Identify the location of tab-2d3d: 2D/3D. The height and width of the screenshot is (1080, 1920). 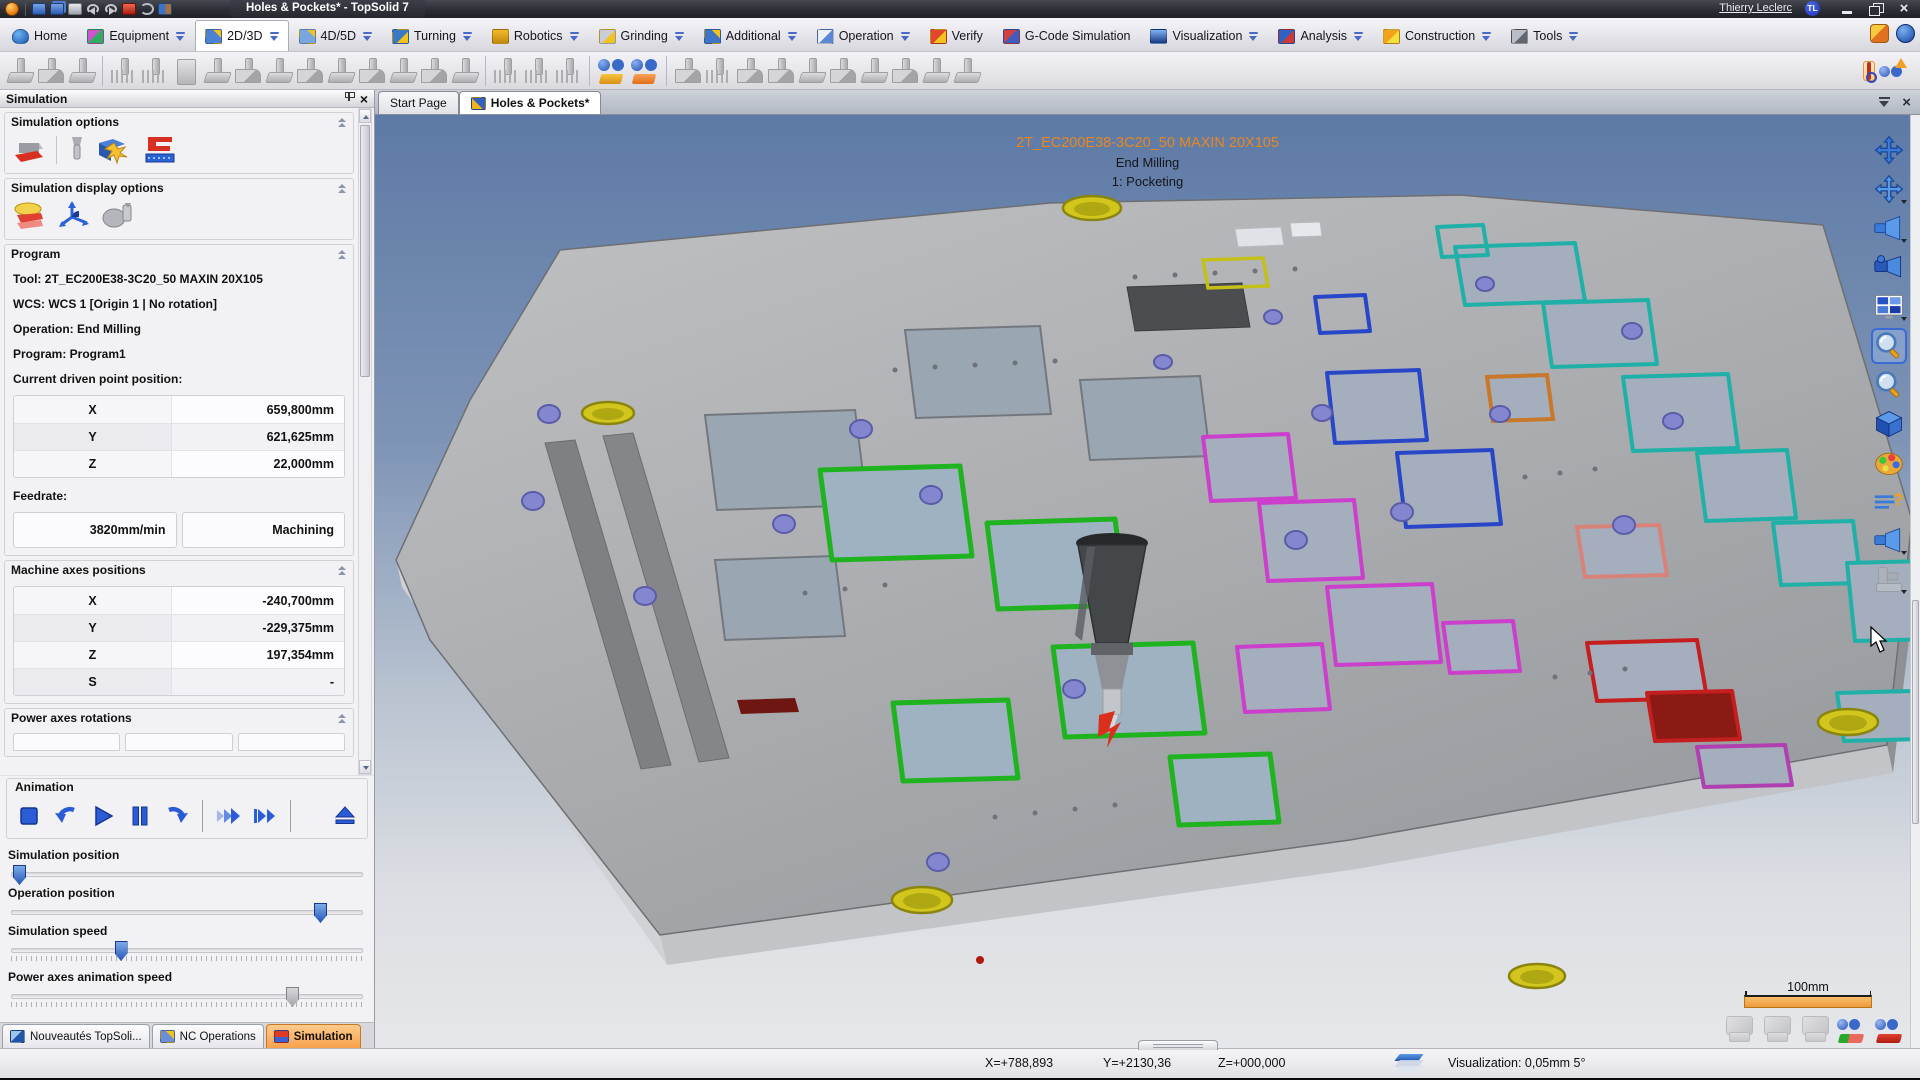
(242, 35).